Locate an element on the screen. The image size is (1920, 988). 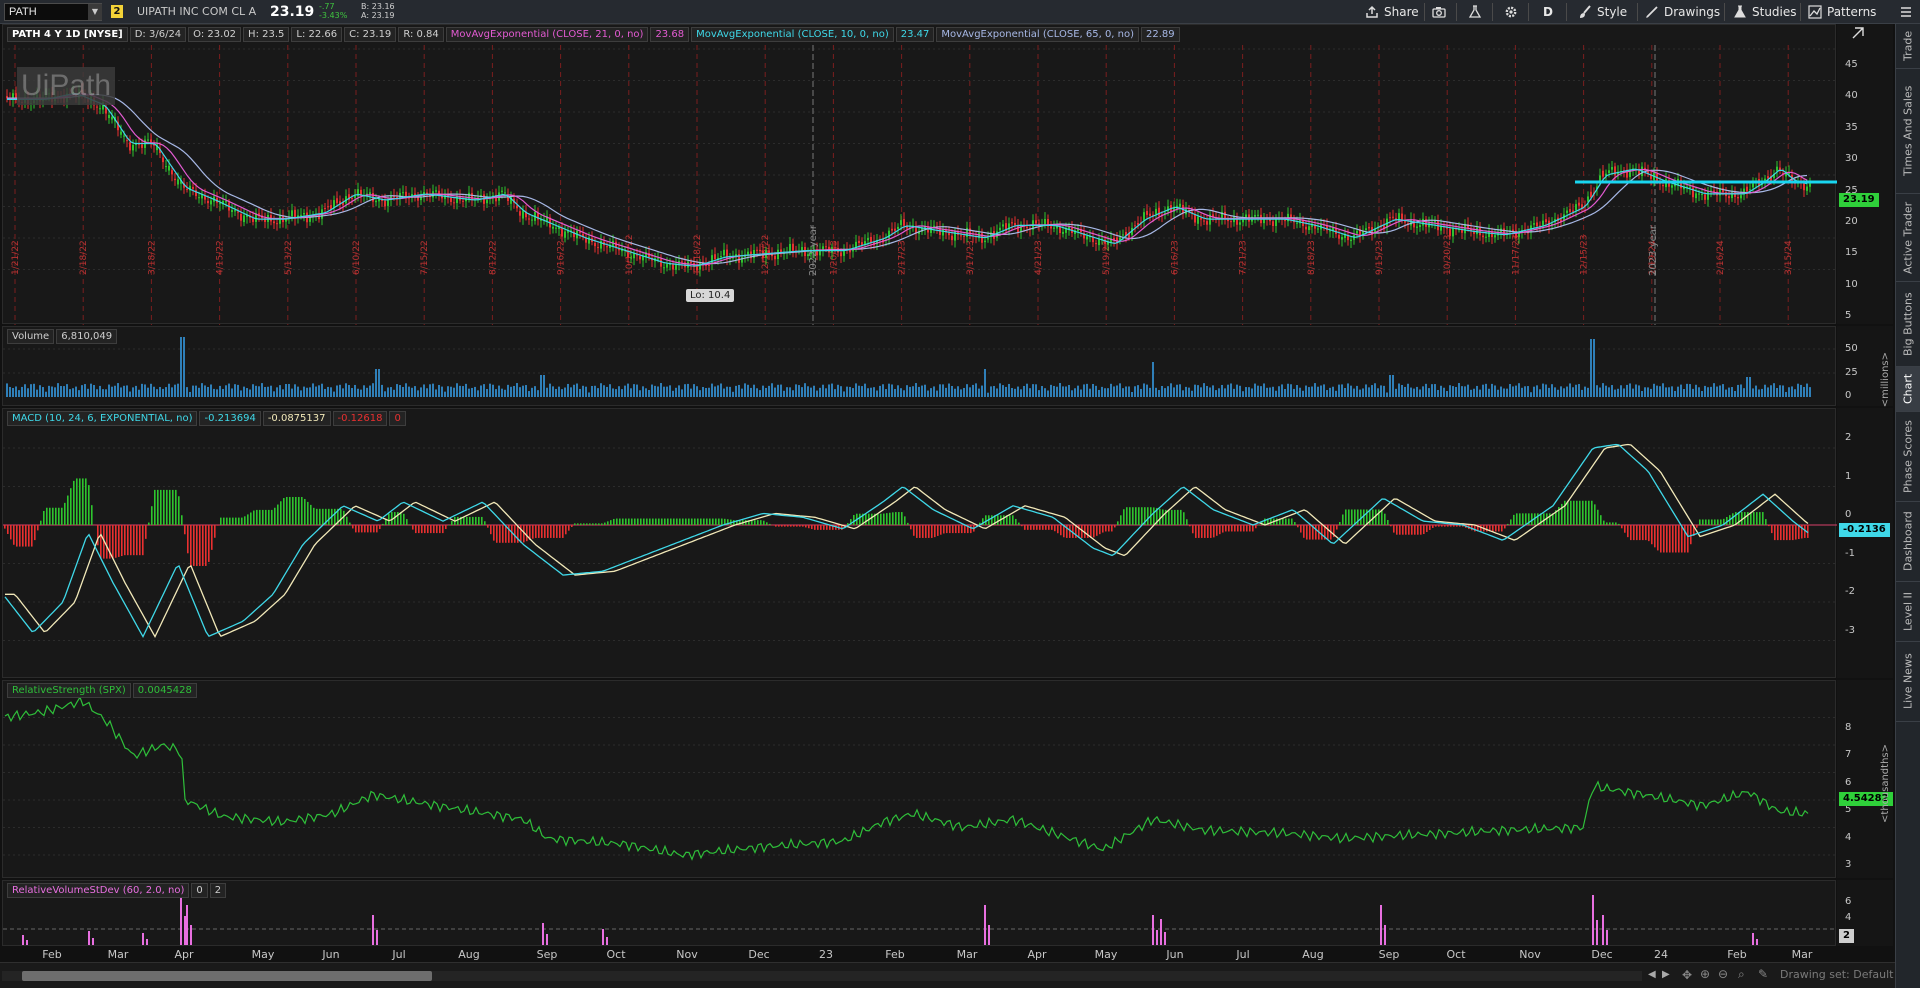
snapshot-button is located at coordinates (1439, 12).